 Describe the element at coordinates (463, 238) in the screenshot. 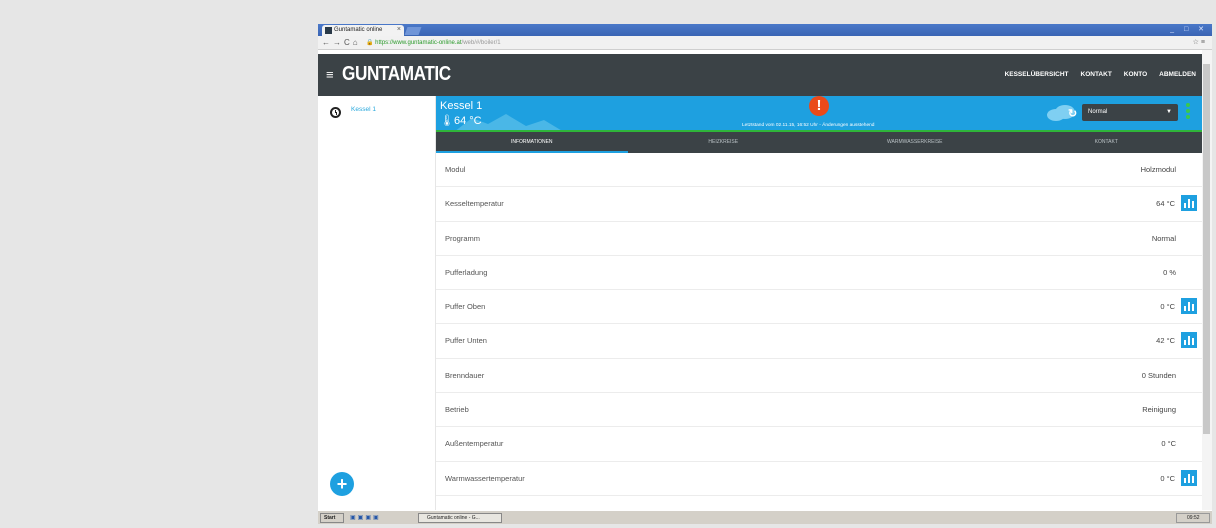

I see `row-label: Programm` at that location.